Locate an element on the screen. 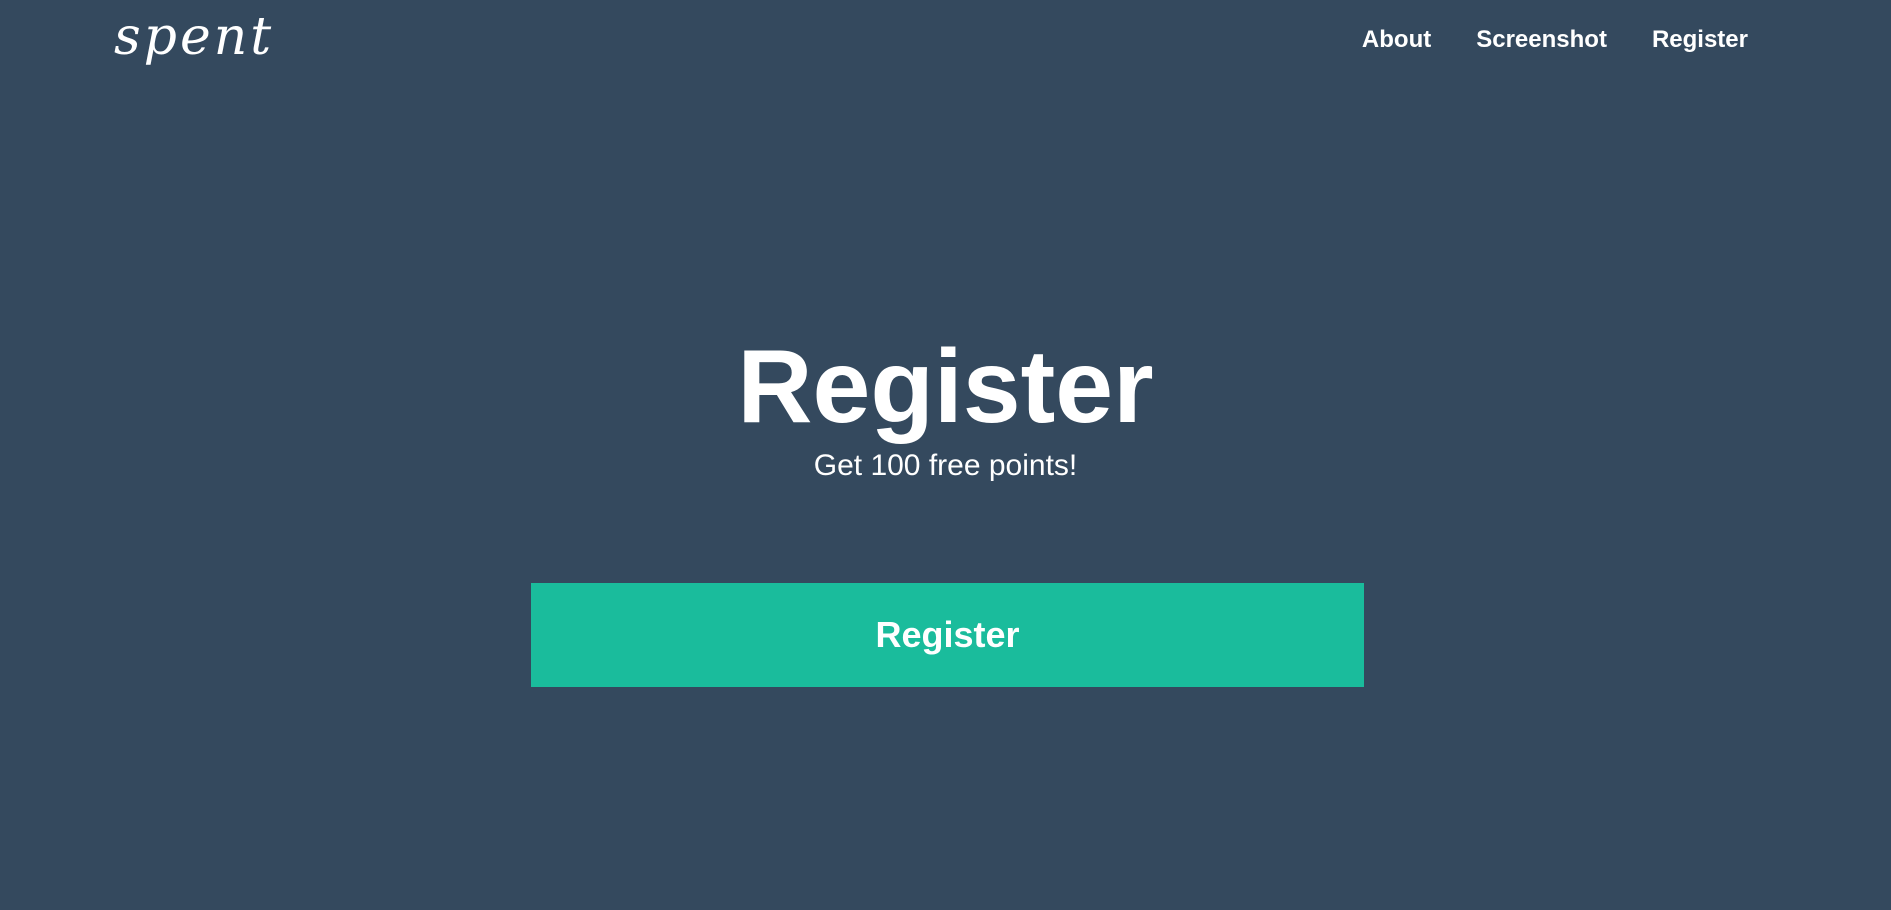 Image resolution: width=1891 pixels, height=910 pixels. top-nav: About Screenshot Register is located at coordinates (1555, 40).